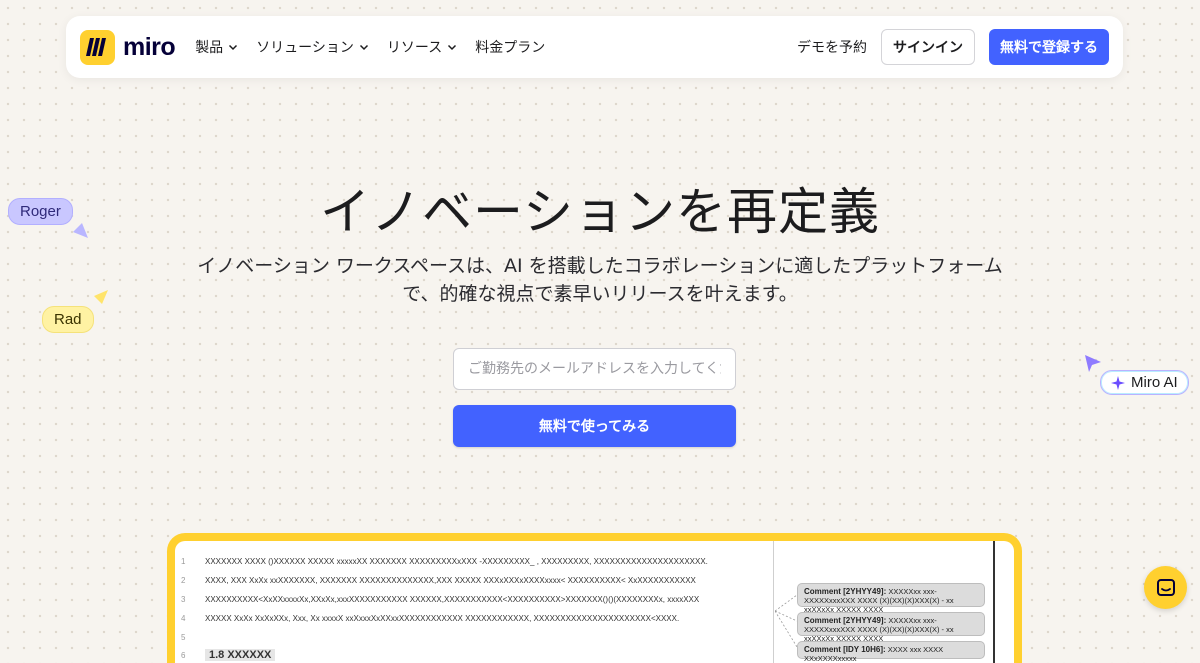 This screenshot has height=663, width=1200. I want to click on cursor-tag-miro-ai: Miro AI, so click(1144, 382).